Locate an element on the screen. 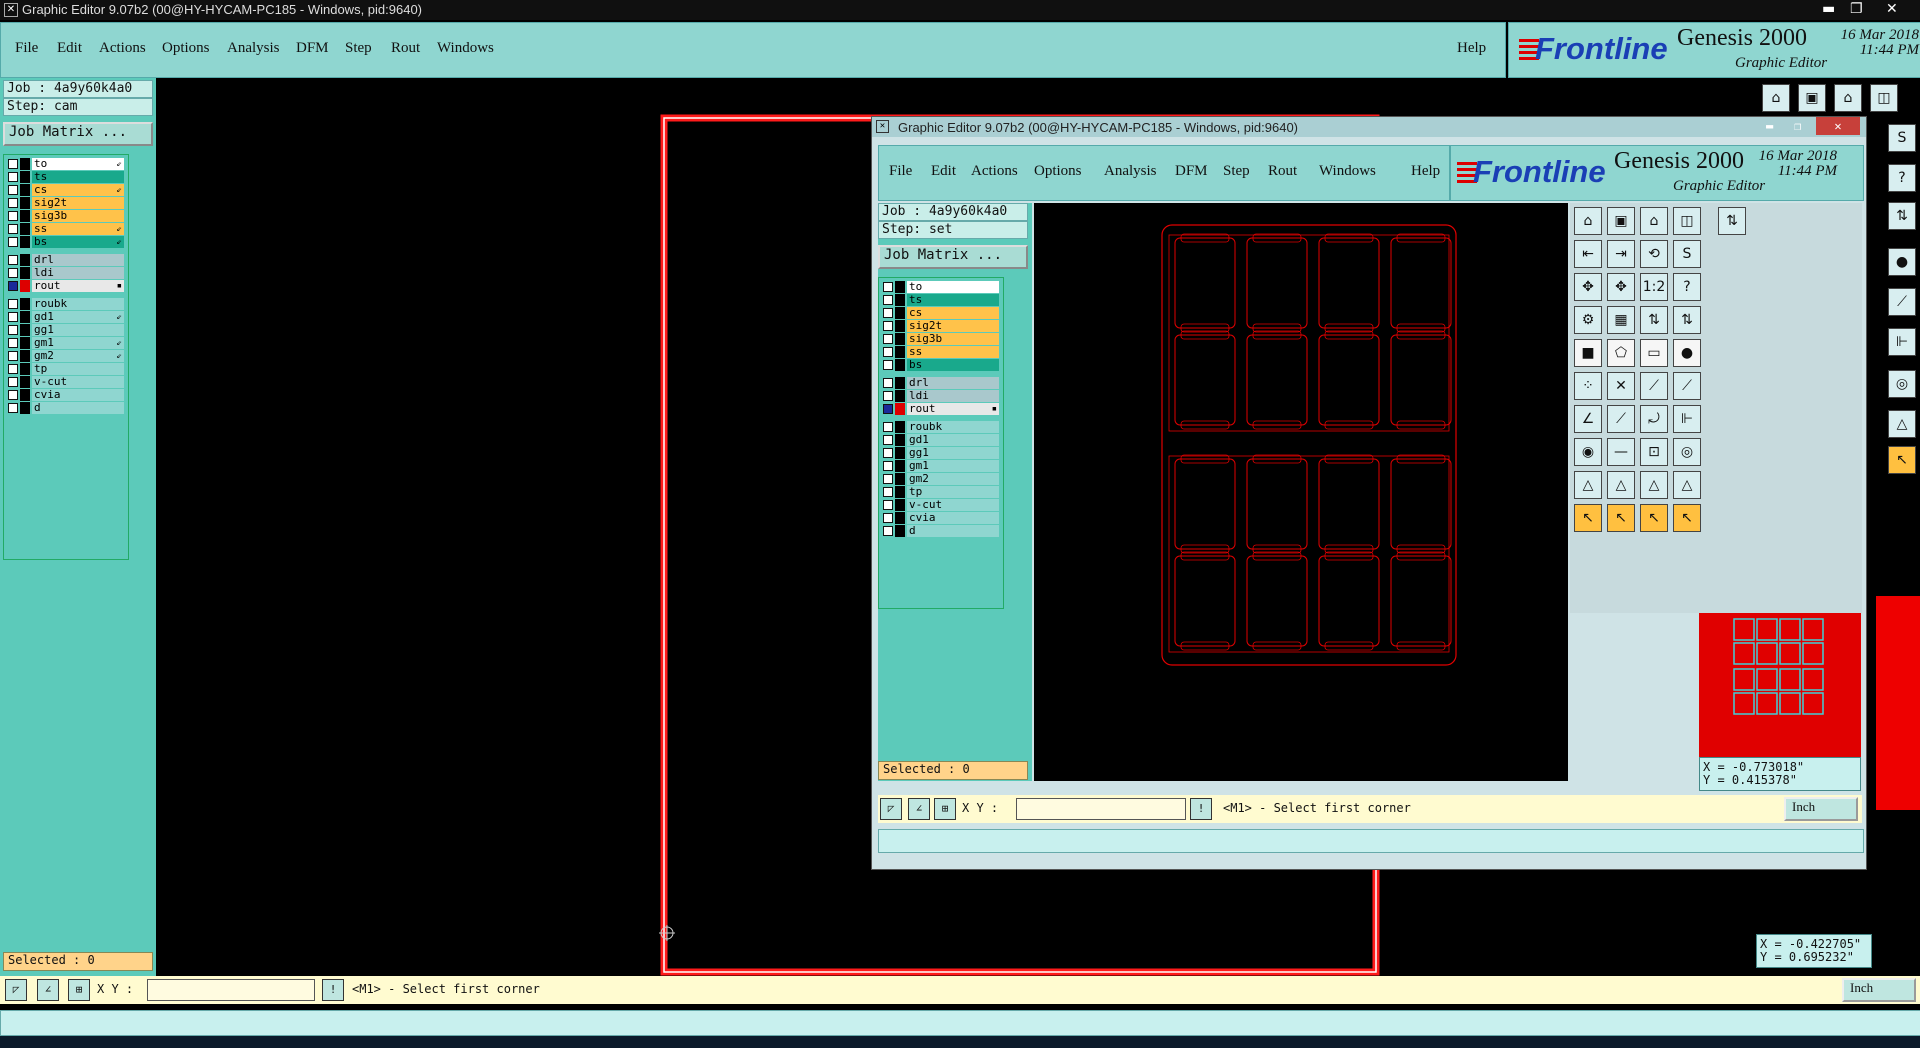  tool-icon: ⟲ is located at coordinates (1654, 254).